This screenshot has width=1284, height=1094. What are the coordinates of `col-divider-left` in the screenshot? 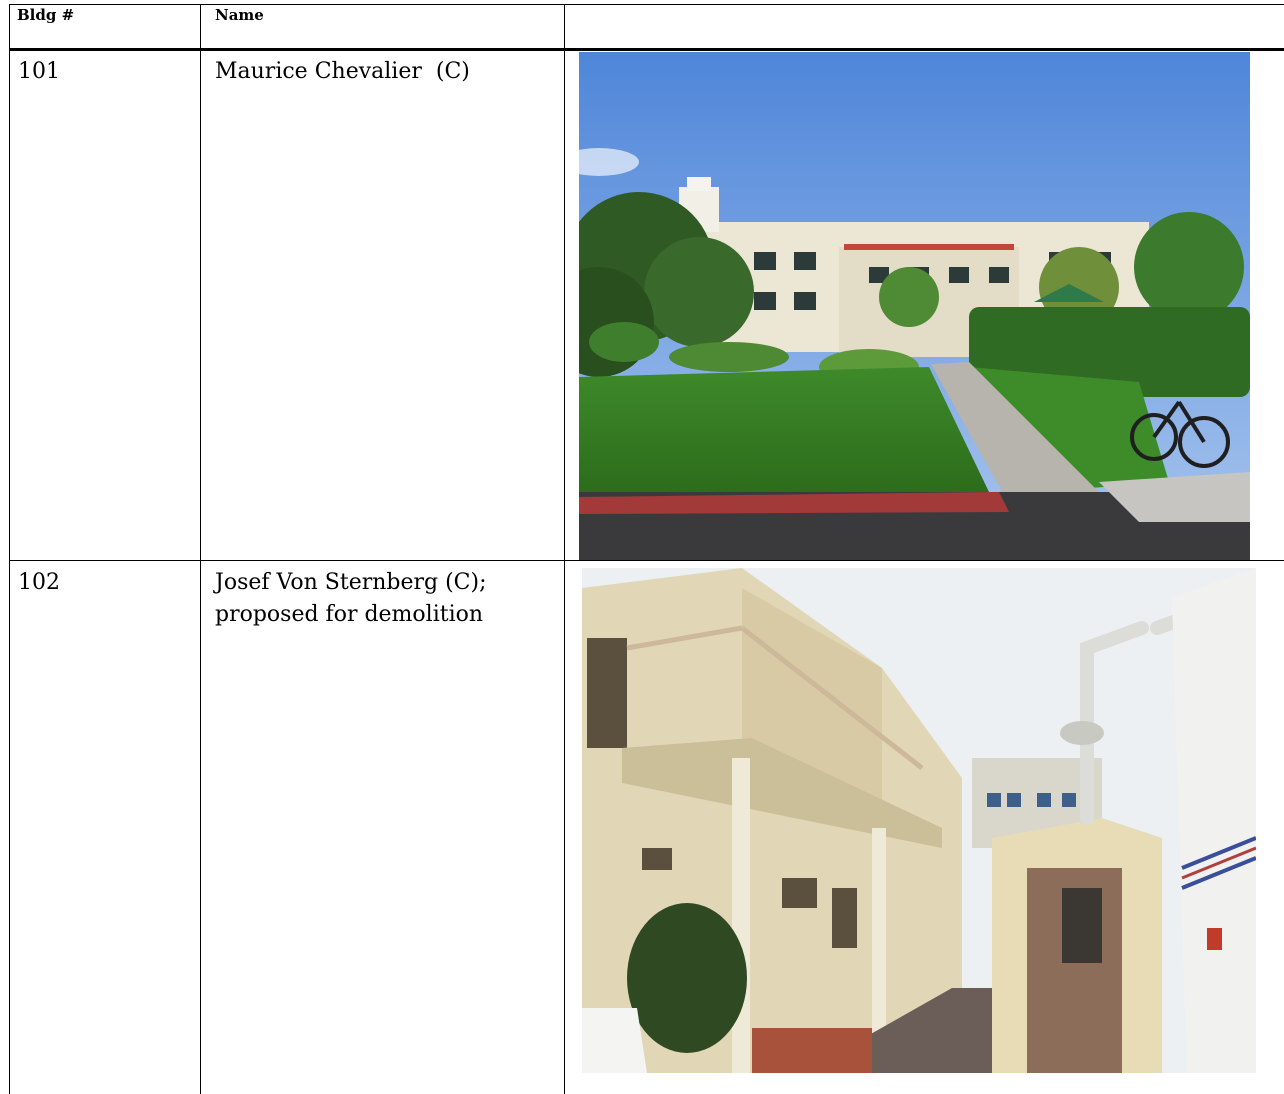 It's located at (9, 549).